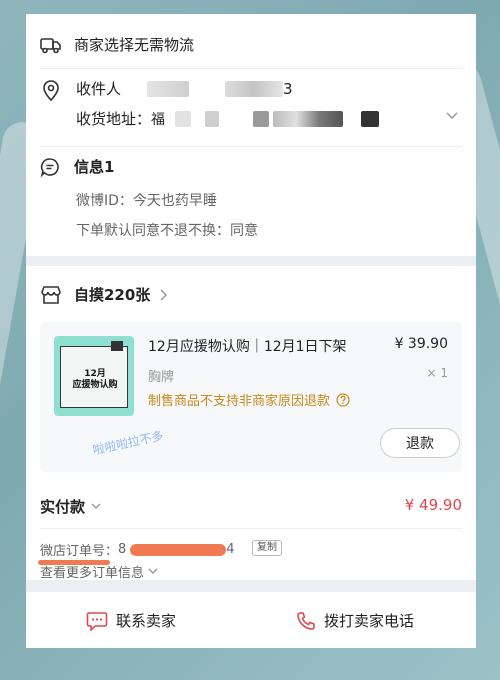 Image resolution: width=500 pixels, height=680 pixels. I want to click on contact-seller-button: 联系卖家, so click(131, 620).